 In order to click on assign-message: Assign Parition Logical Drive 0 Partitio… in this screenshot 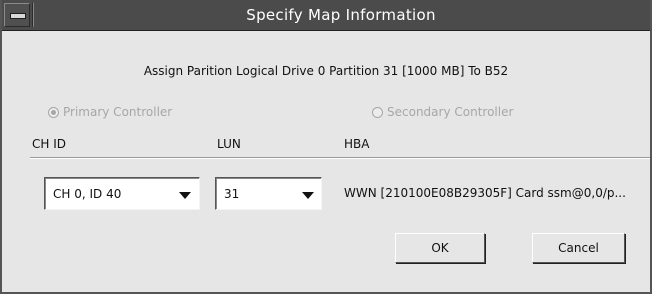, I will do `click(326, 71)`.